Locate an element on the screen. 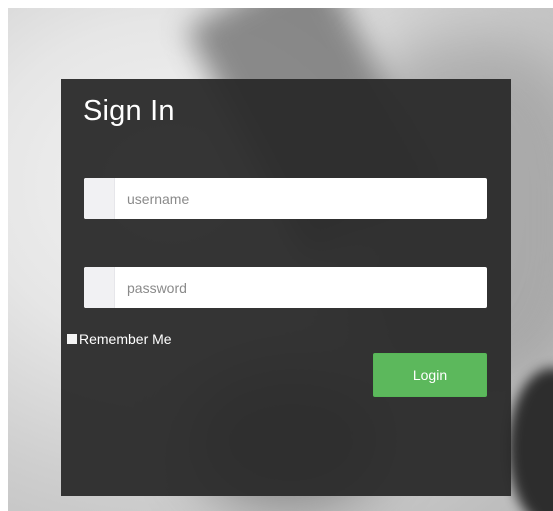 Image resolution: width=553 pixels, height=511 pixels. password-field is located at coordinates (285, 287).